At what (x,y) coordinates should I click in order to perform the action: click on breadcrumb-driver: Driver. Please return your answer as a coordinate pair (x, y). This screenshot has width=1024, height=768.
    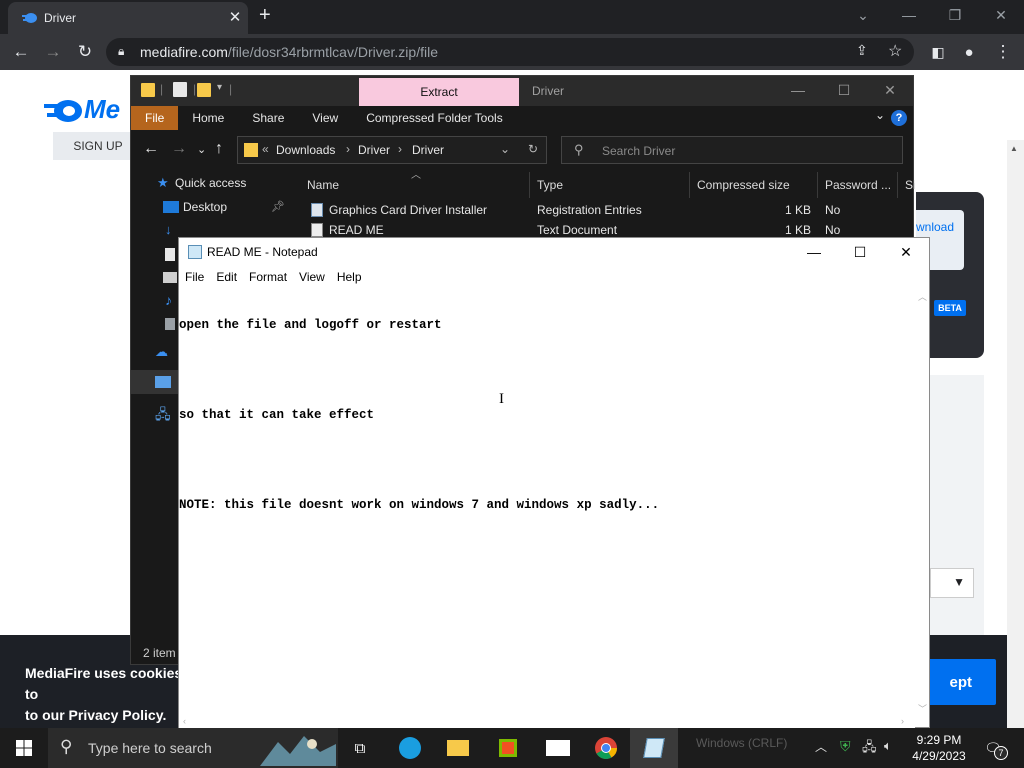
    Looking at the image, I should click on (374, 150).